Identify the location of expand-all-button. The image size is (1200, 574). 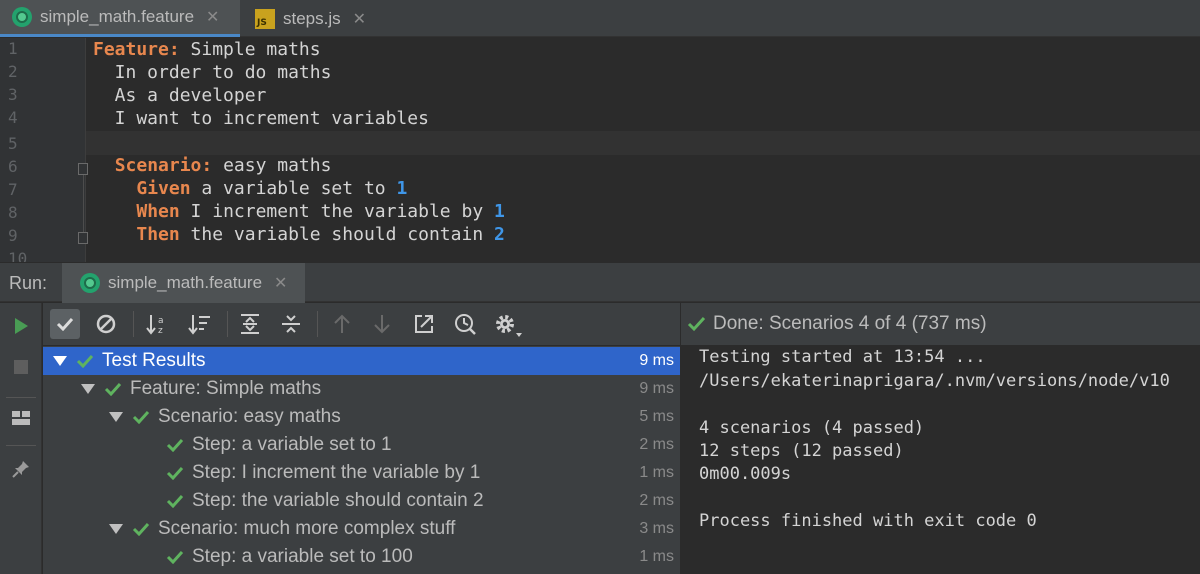
(250, 324).